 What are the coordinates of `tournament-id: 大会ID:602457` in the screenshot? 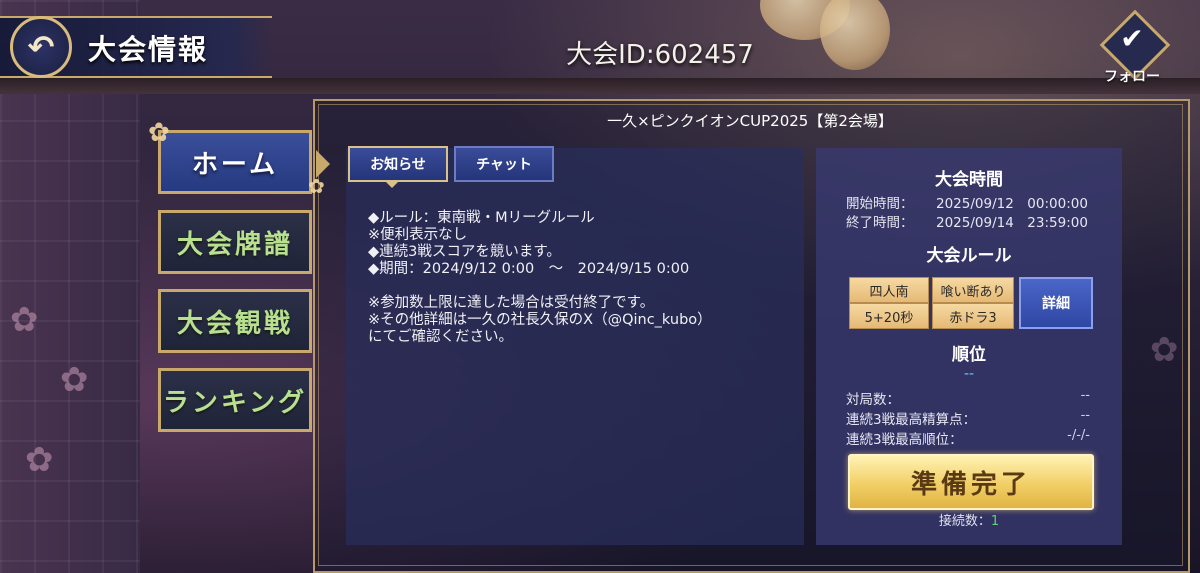 It's located at (660, 55).